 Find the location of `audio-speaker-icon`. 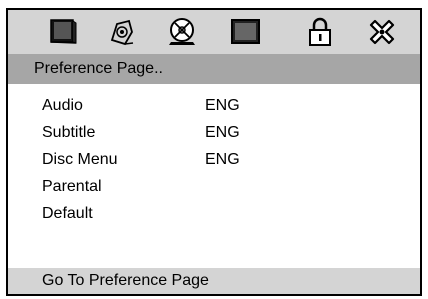

audio-speaker-icon is located at coordinates (122, 32).